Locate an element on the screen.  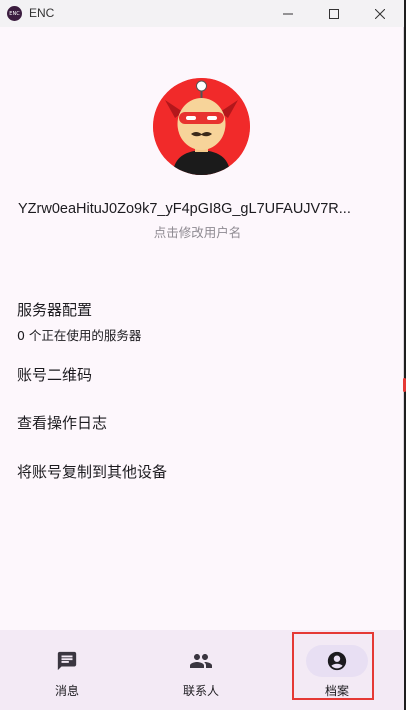
highlight-annotation-box is located at coordinates (333, 666).